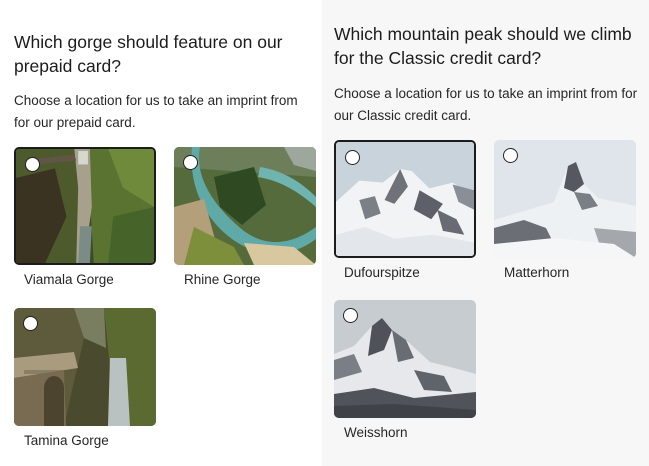  I want to click on dufourspitze-radio, so click(352, 157).